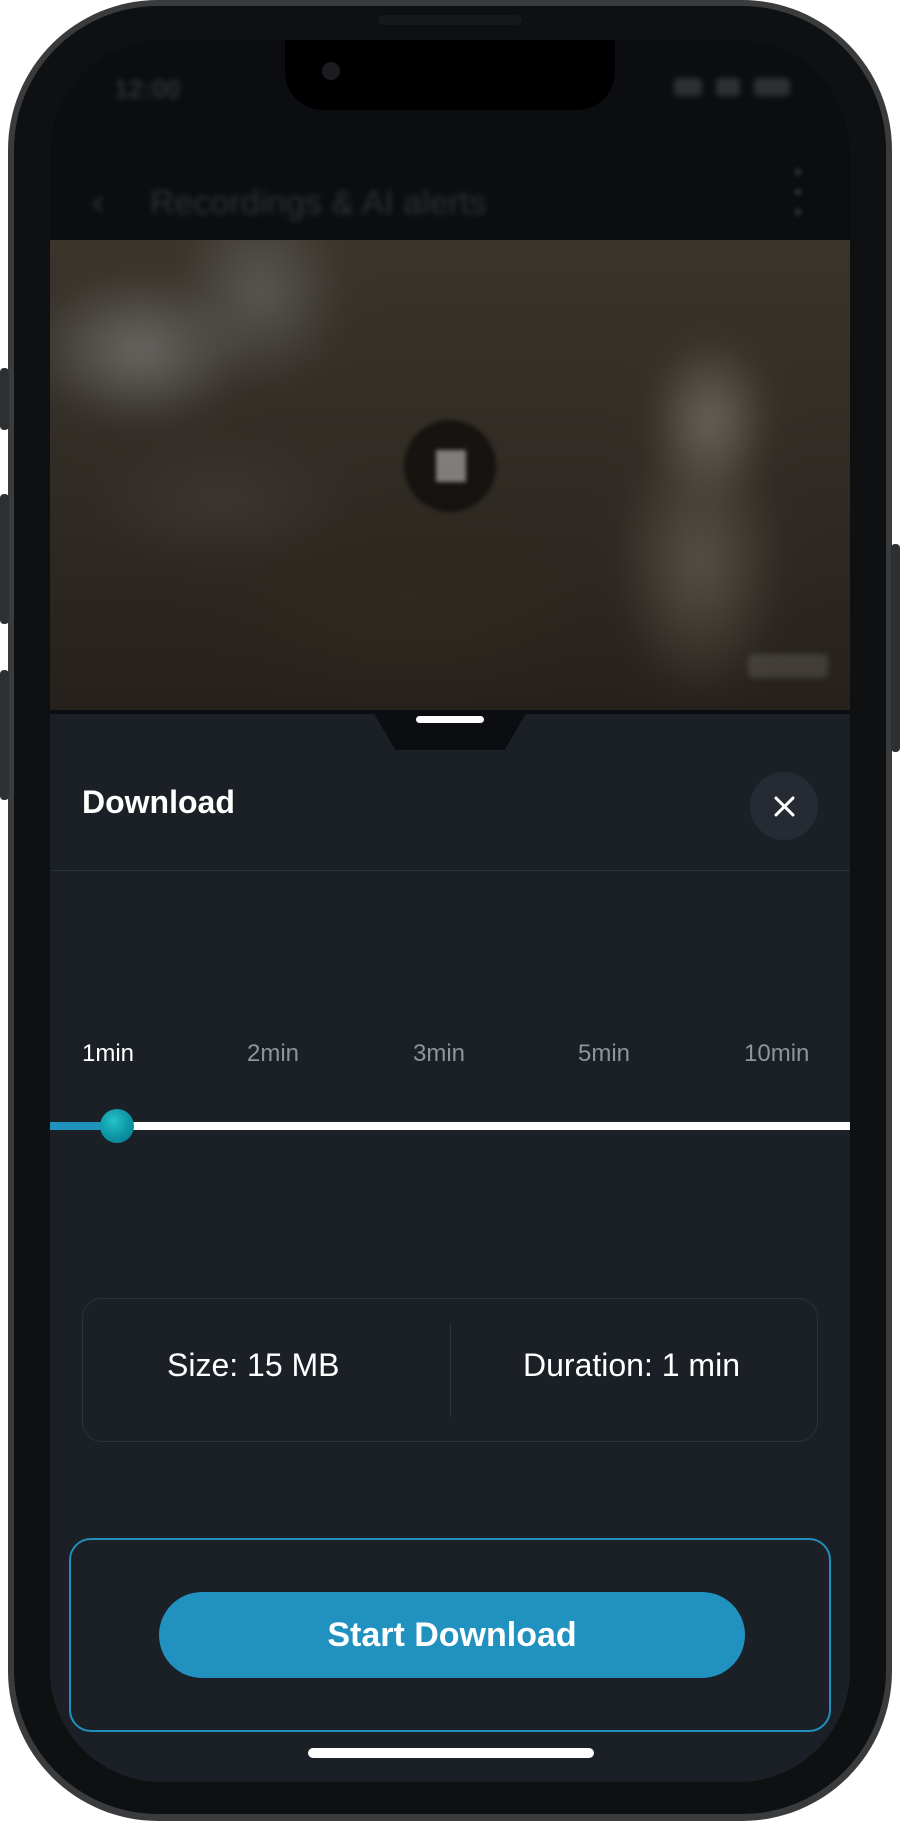 This screenshot has height=1821, width=900. Describe the element at coordinates (604, 1054) in the screenshot. I see `duration-option-5min: 5min` at that location.